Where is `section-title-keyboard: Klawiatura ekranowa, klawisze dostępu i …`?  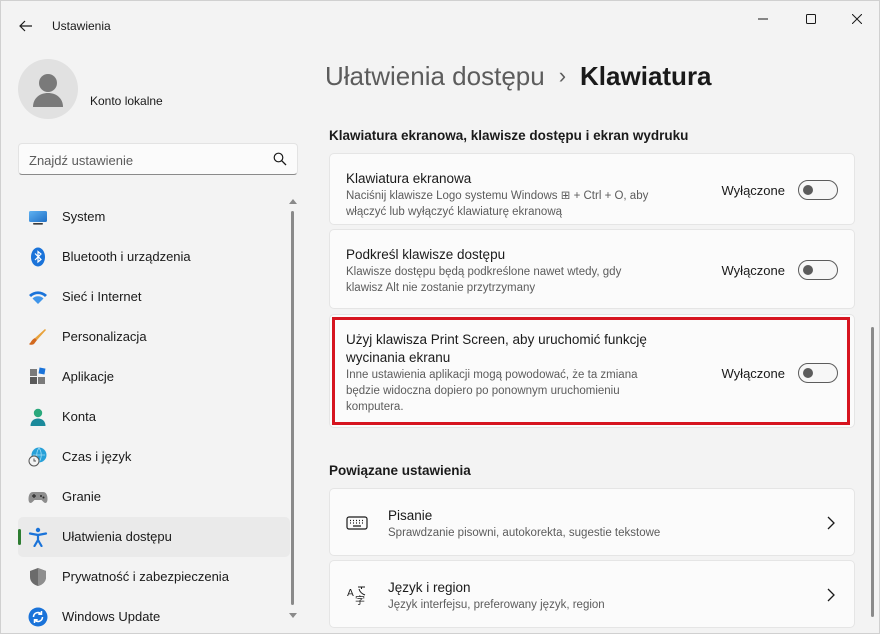
section-title-keyboard: Klawiatura ekranowa, klawisze dostępu i … is located at coordinates (509, 135).